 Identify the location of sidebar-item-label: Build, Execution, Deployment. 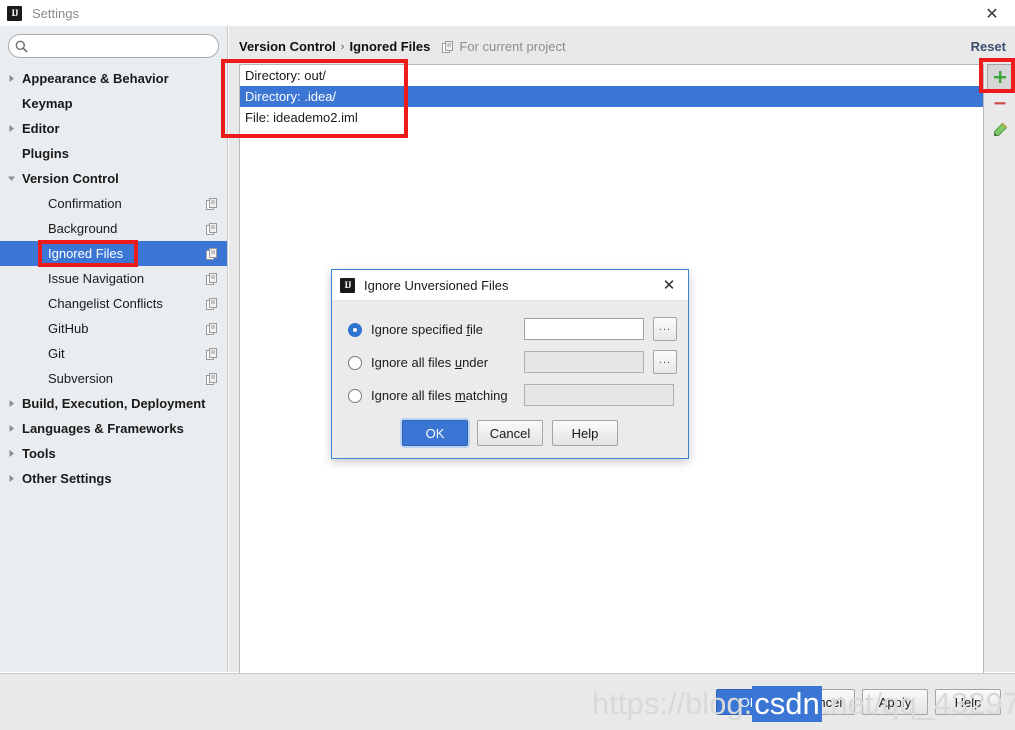
(114, 403).